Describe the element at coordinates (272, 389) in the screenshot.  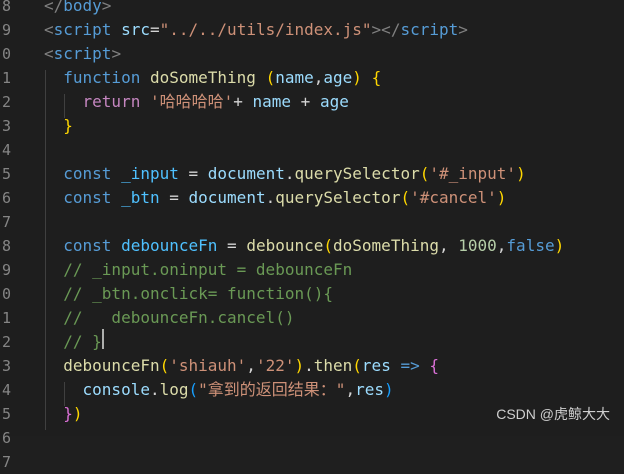
I see `code-token: "拿到的返回结果："` at that location.